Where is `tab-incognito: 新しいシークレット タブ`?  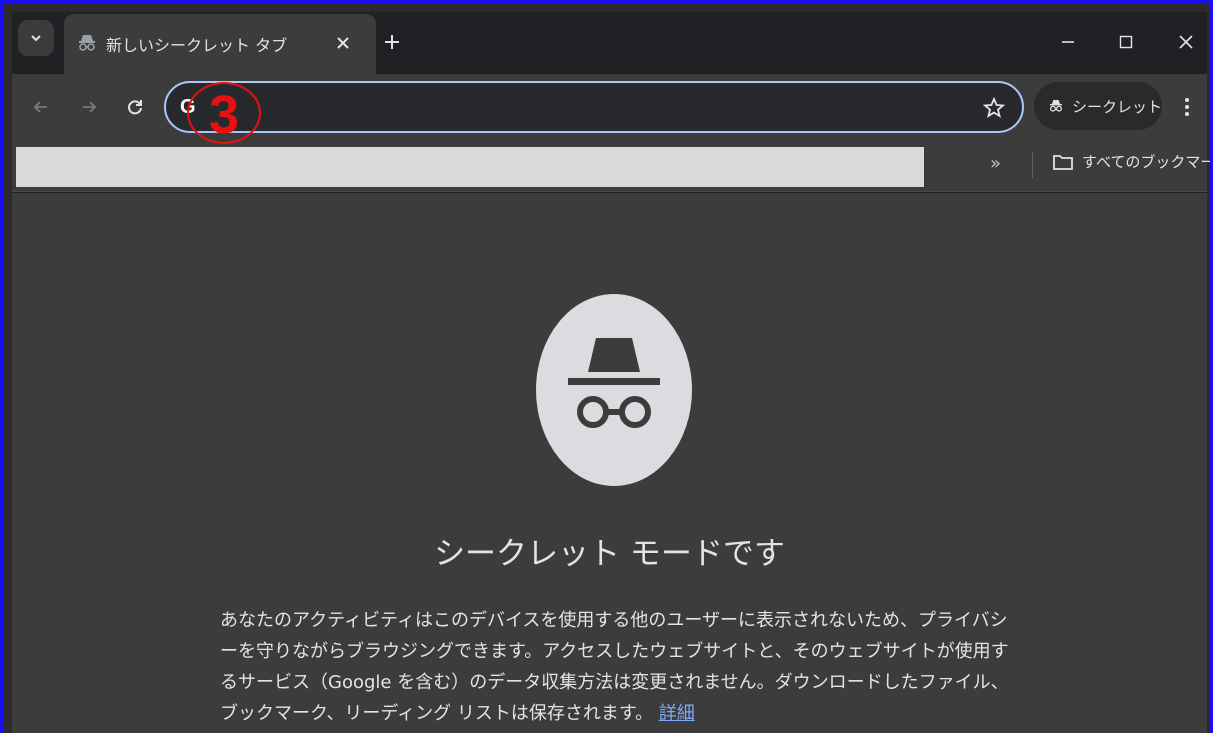
tab-incognito: 新しいシークレット タブ is located at coordinates (220, 44).